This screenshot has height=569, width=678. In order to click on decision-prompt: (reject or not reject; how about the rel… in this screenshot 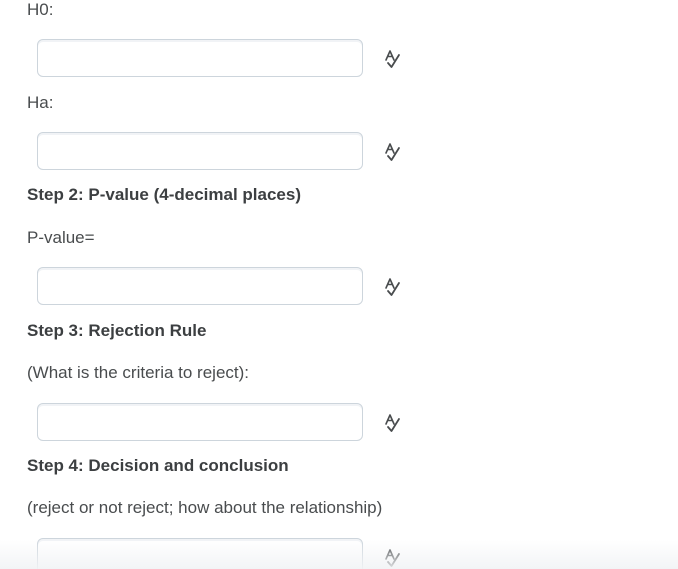, I will do `click(205, 507)`.